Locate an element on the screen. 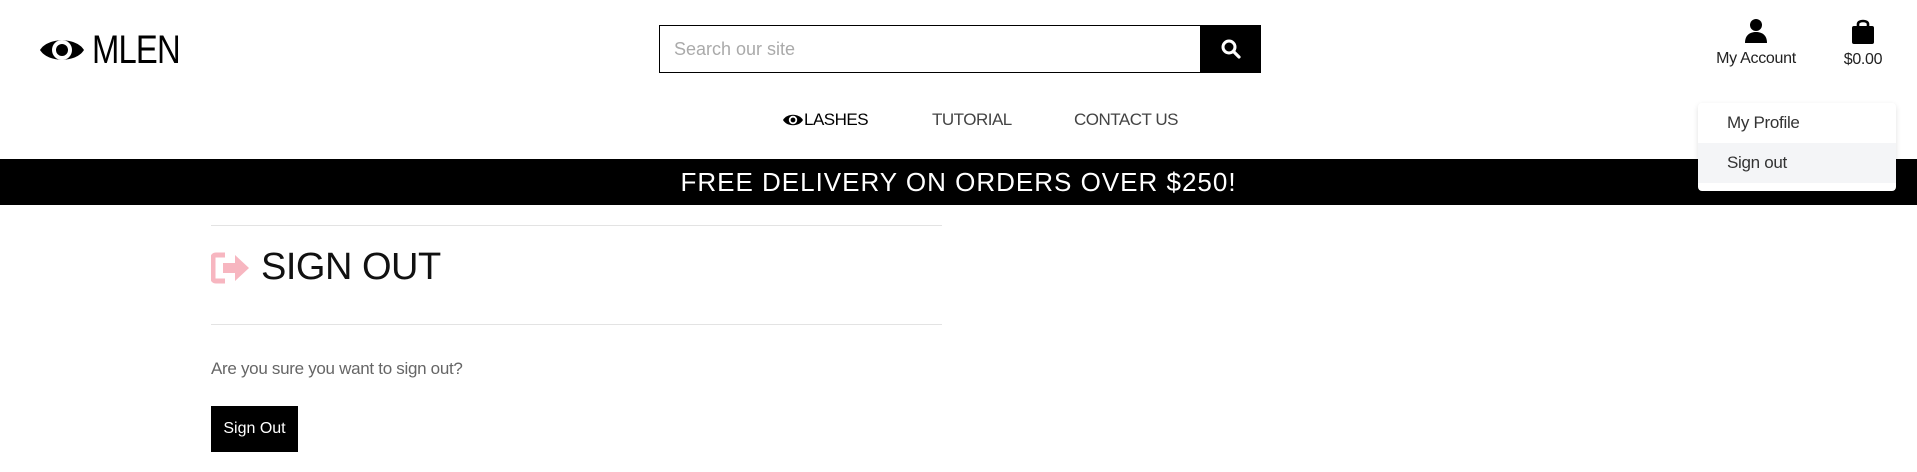 This screenshot has width=1917, height=472. sign-out-button: Sign Out is located at coordinates (254, 429).